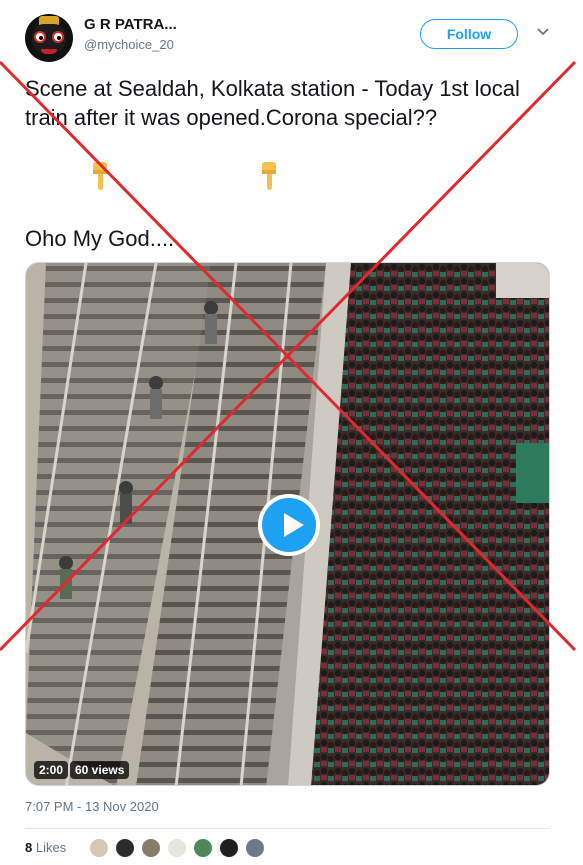 This screenshot has width=583, height=865. Describe the element at coordinates (29, 847) in the screenshot. I see `likes-number: 8` at that location.